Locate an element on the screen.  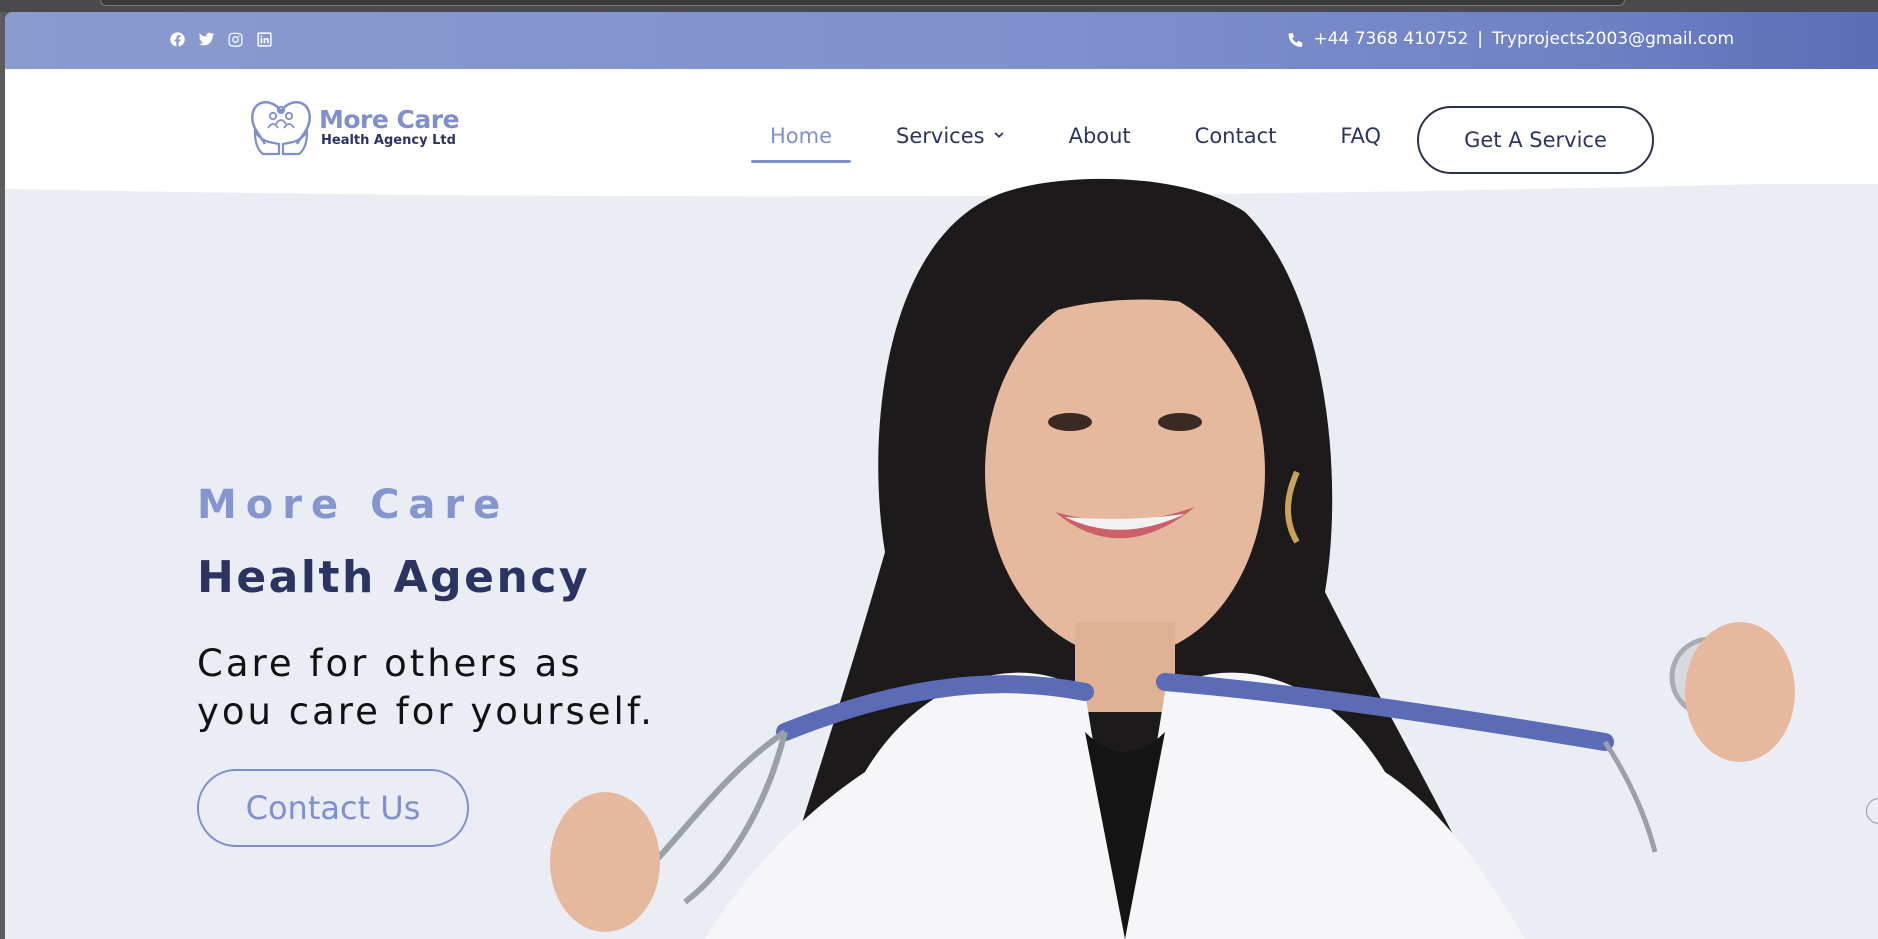
chevron-down-icon is located at coordinates (999, 135).